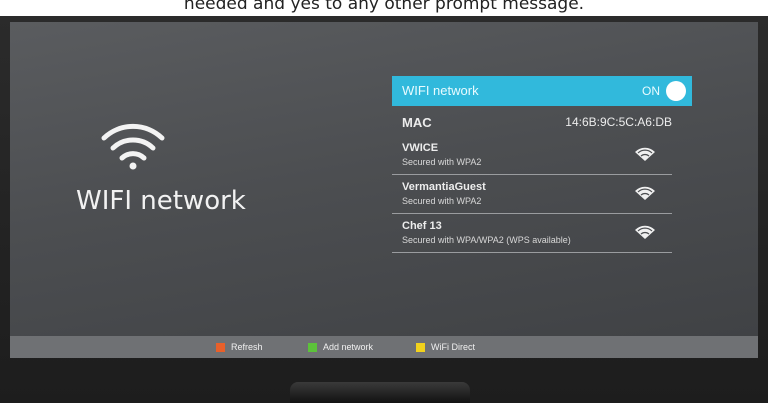 Image resolution: width=768 pixels, height=403 pixels. Describe the element at coordinates (532, 155) in the screenshot. I see `network-item-vwice: VWICE Secured with WPA2` at that location.